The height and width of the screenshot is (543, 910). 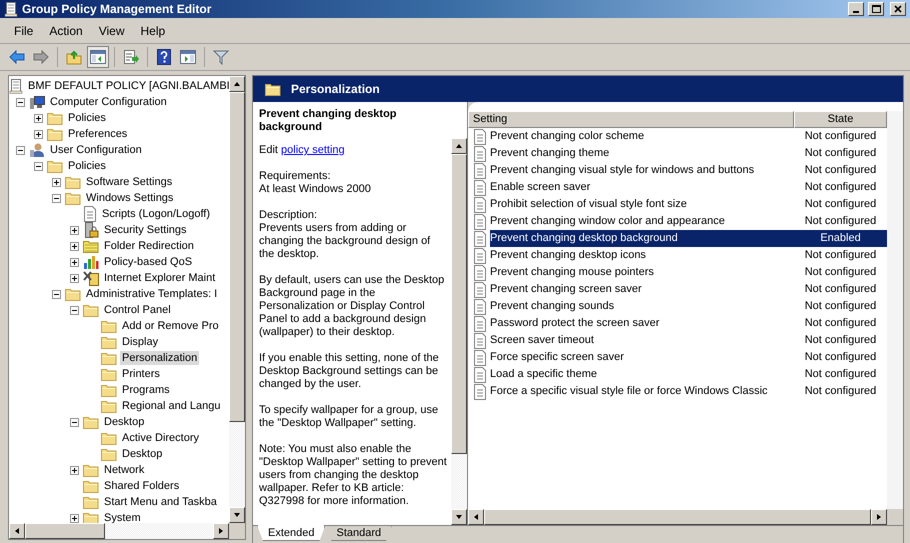 I want to click on tree-item: Security Settings, so click(x=145, y=230).